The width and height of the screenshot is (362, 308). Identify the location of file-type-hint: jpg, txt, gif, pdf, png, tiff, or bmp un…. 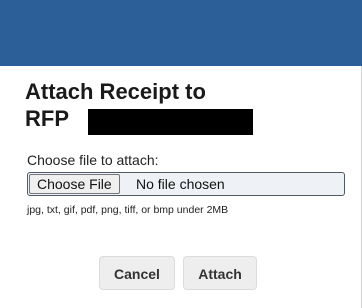
(128, 210).